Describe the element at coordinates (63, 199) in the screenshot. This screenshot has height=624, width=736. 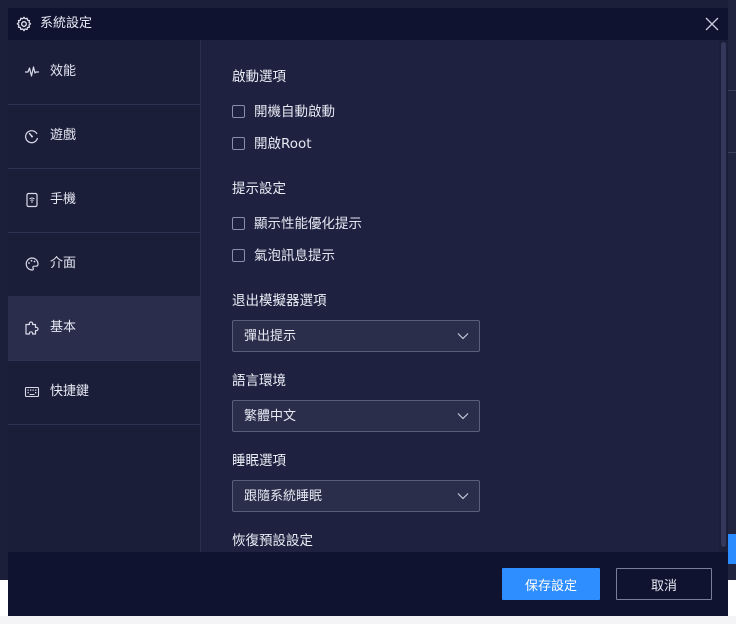
I see `sidebar-item-label: 手機` at that location.